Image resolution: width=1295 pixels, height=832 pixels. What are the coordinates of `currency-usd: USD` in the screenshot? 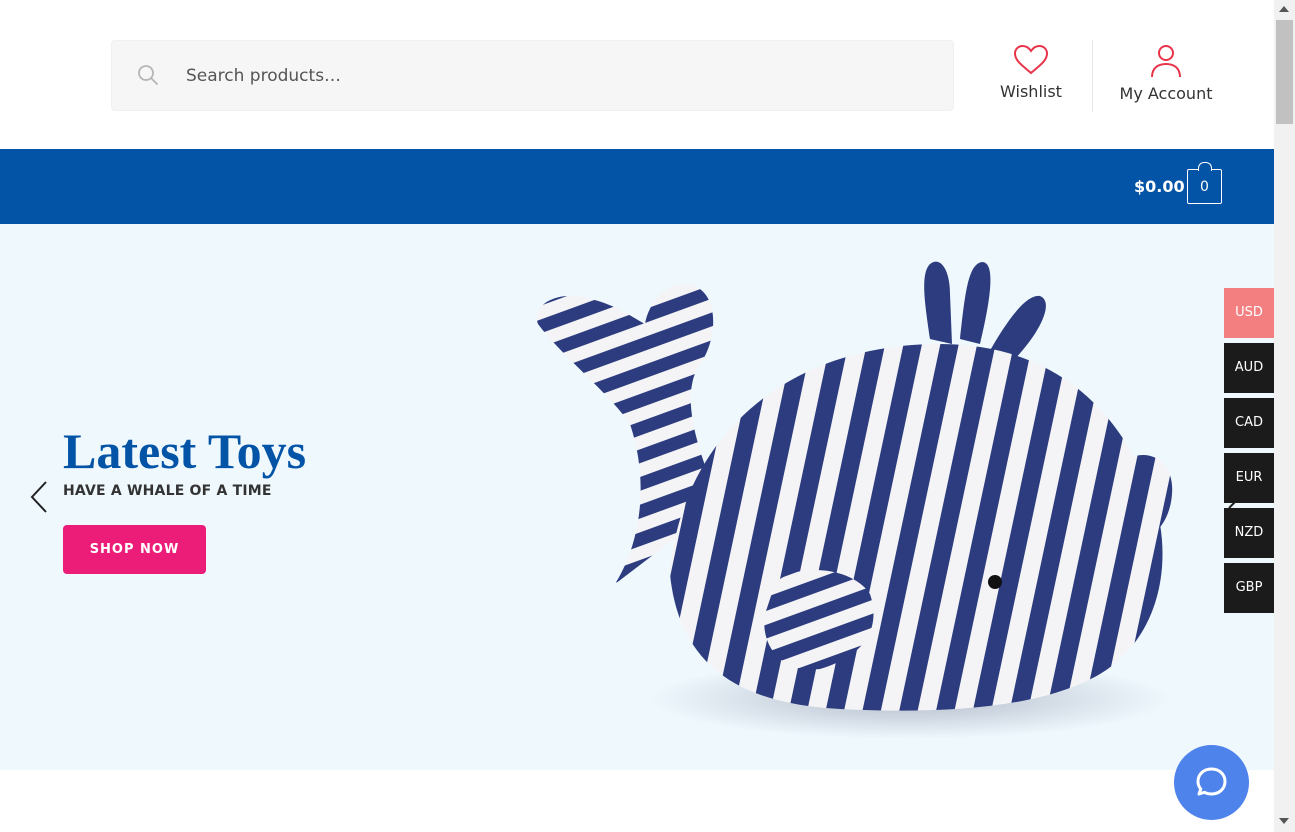 It's located at (1249, 313).